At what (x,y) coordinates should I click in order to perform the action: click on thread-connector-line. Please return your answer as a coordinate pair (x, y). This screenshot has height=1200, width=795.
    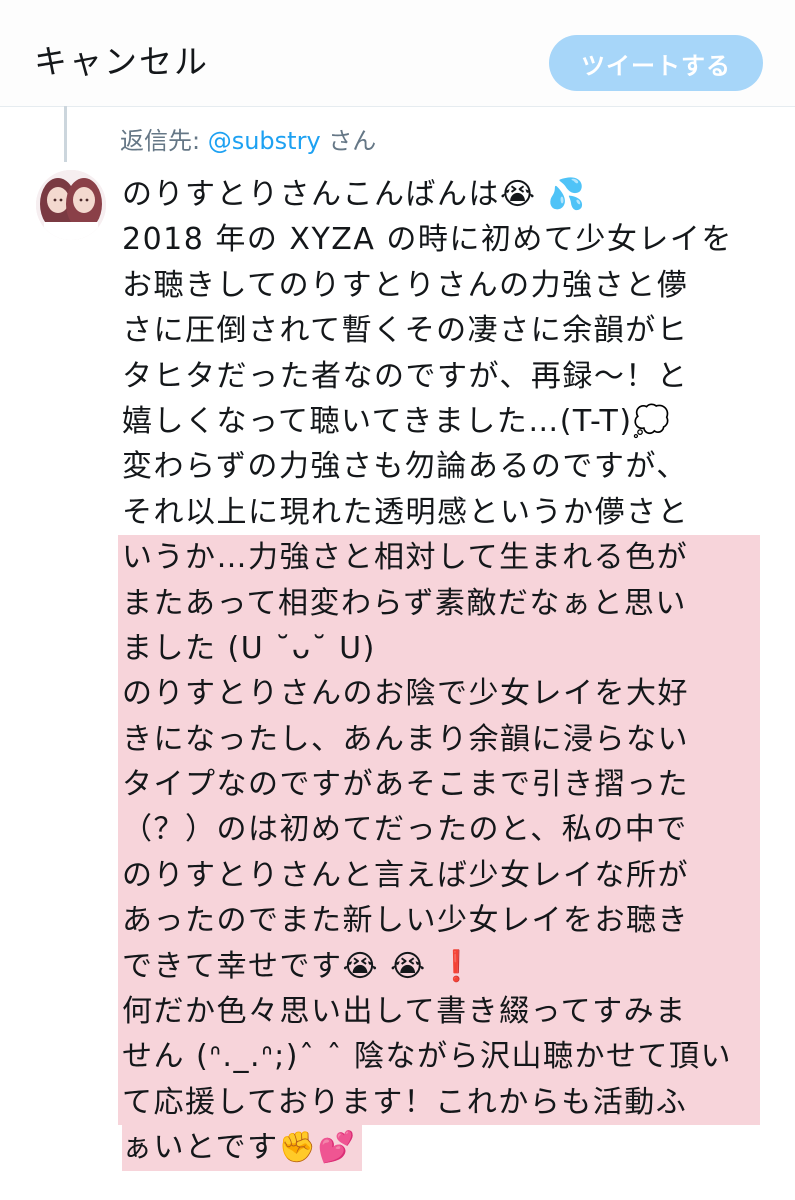
    Looking at the image, I should click on (65, 134).